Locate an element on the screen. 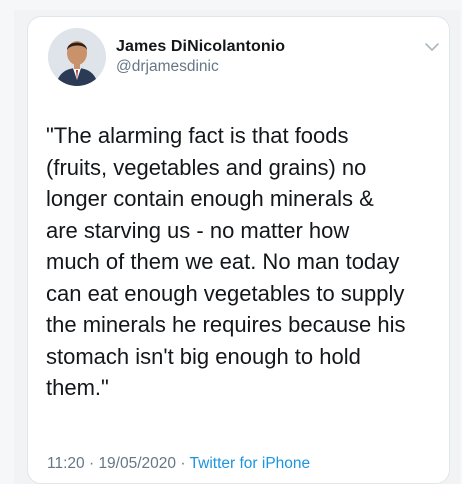 Image resolution: width=462 pixels, height=484 pixels. avatar-photo-icon is located at coordinates (77, 57).